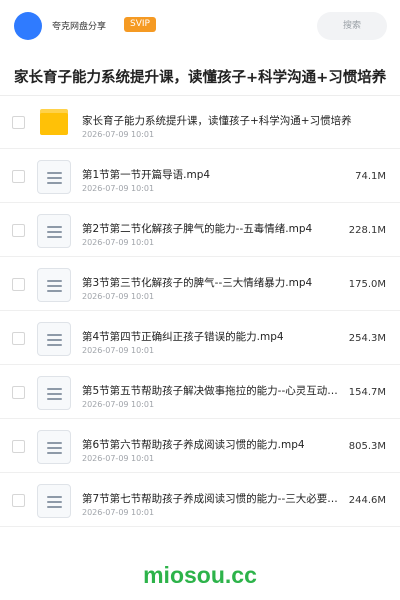 This screenshot has width=400, height=600. I want to click on file-name: 第2节第二节化解孩子脾气的能力--五毒情绪.mp4, so click(197, 229).